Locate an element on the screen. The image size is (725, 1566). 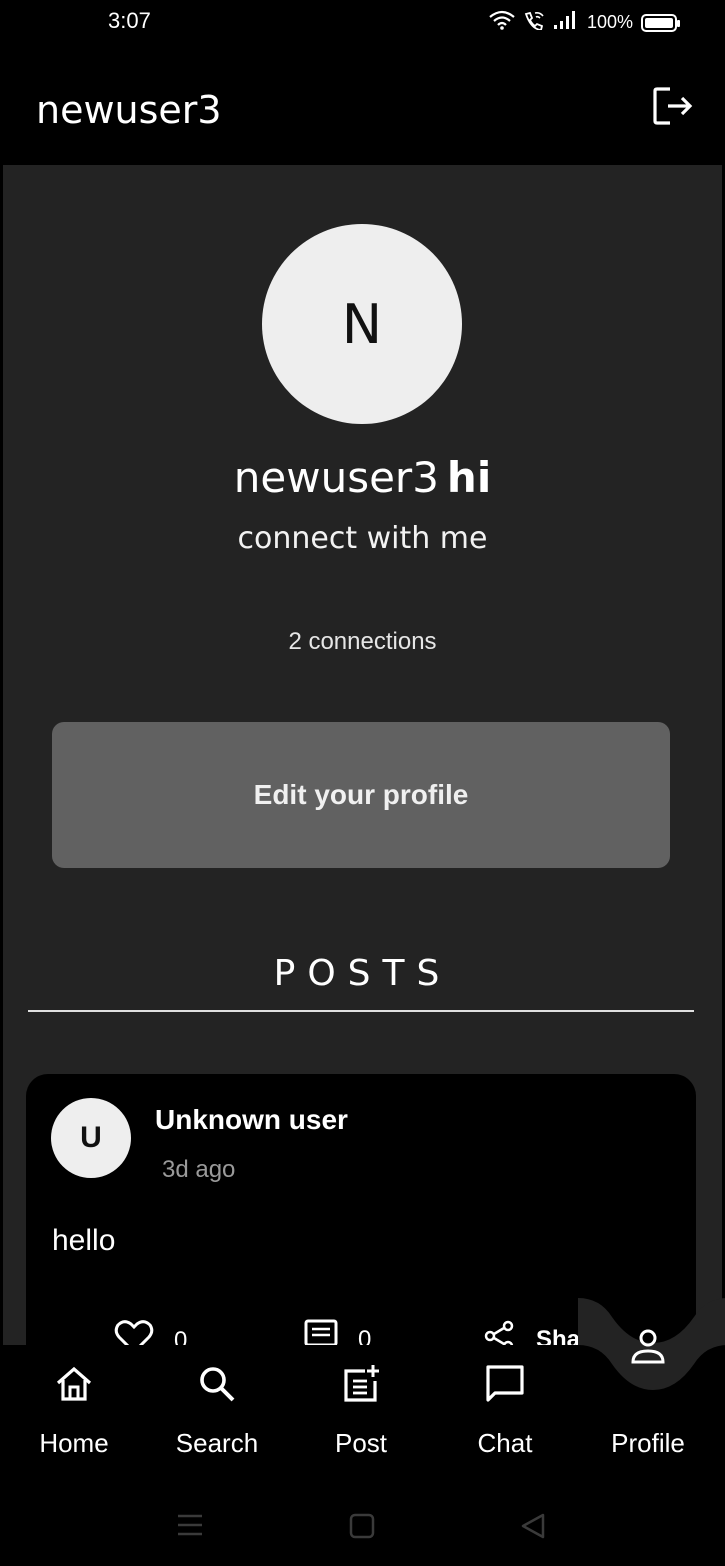
chat-icon is located at coordinates (505, 1384).